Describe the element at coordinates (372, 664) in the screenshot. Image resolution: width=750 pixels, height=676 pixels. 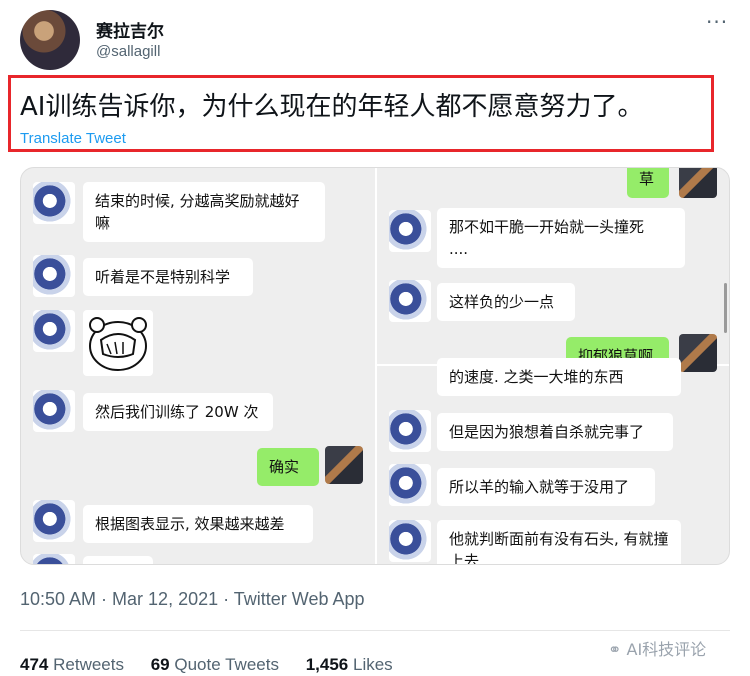
I see `likes-label: Likes` at that location.